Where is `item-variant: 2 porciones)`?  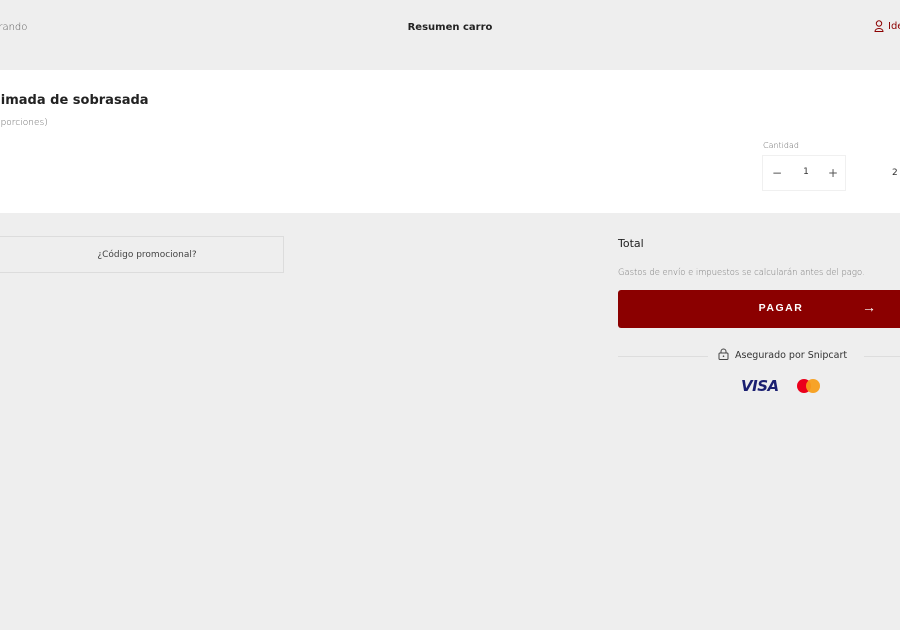 item-variant: 2 porciones) is located at coordinates (24, 123).